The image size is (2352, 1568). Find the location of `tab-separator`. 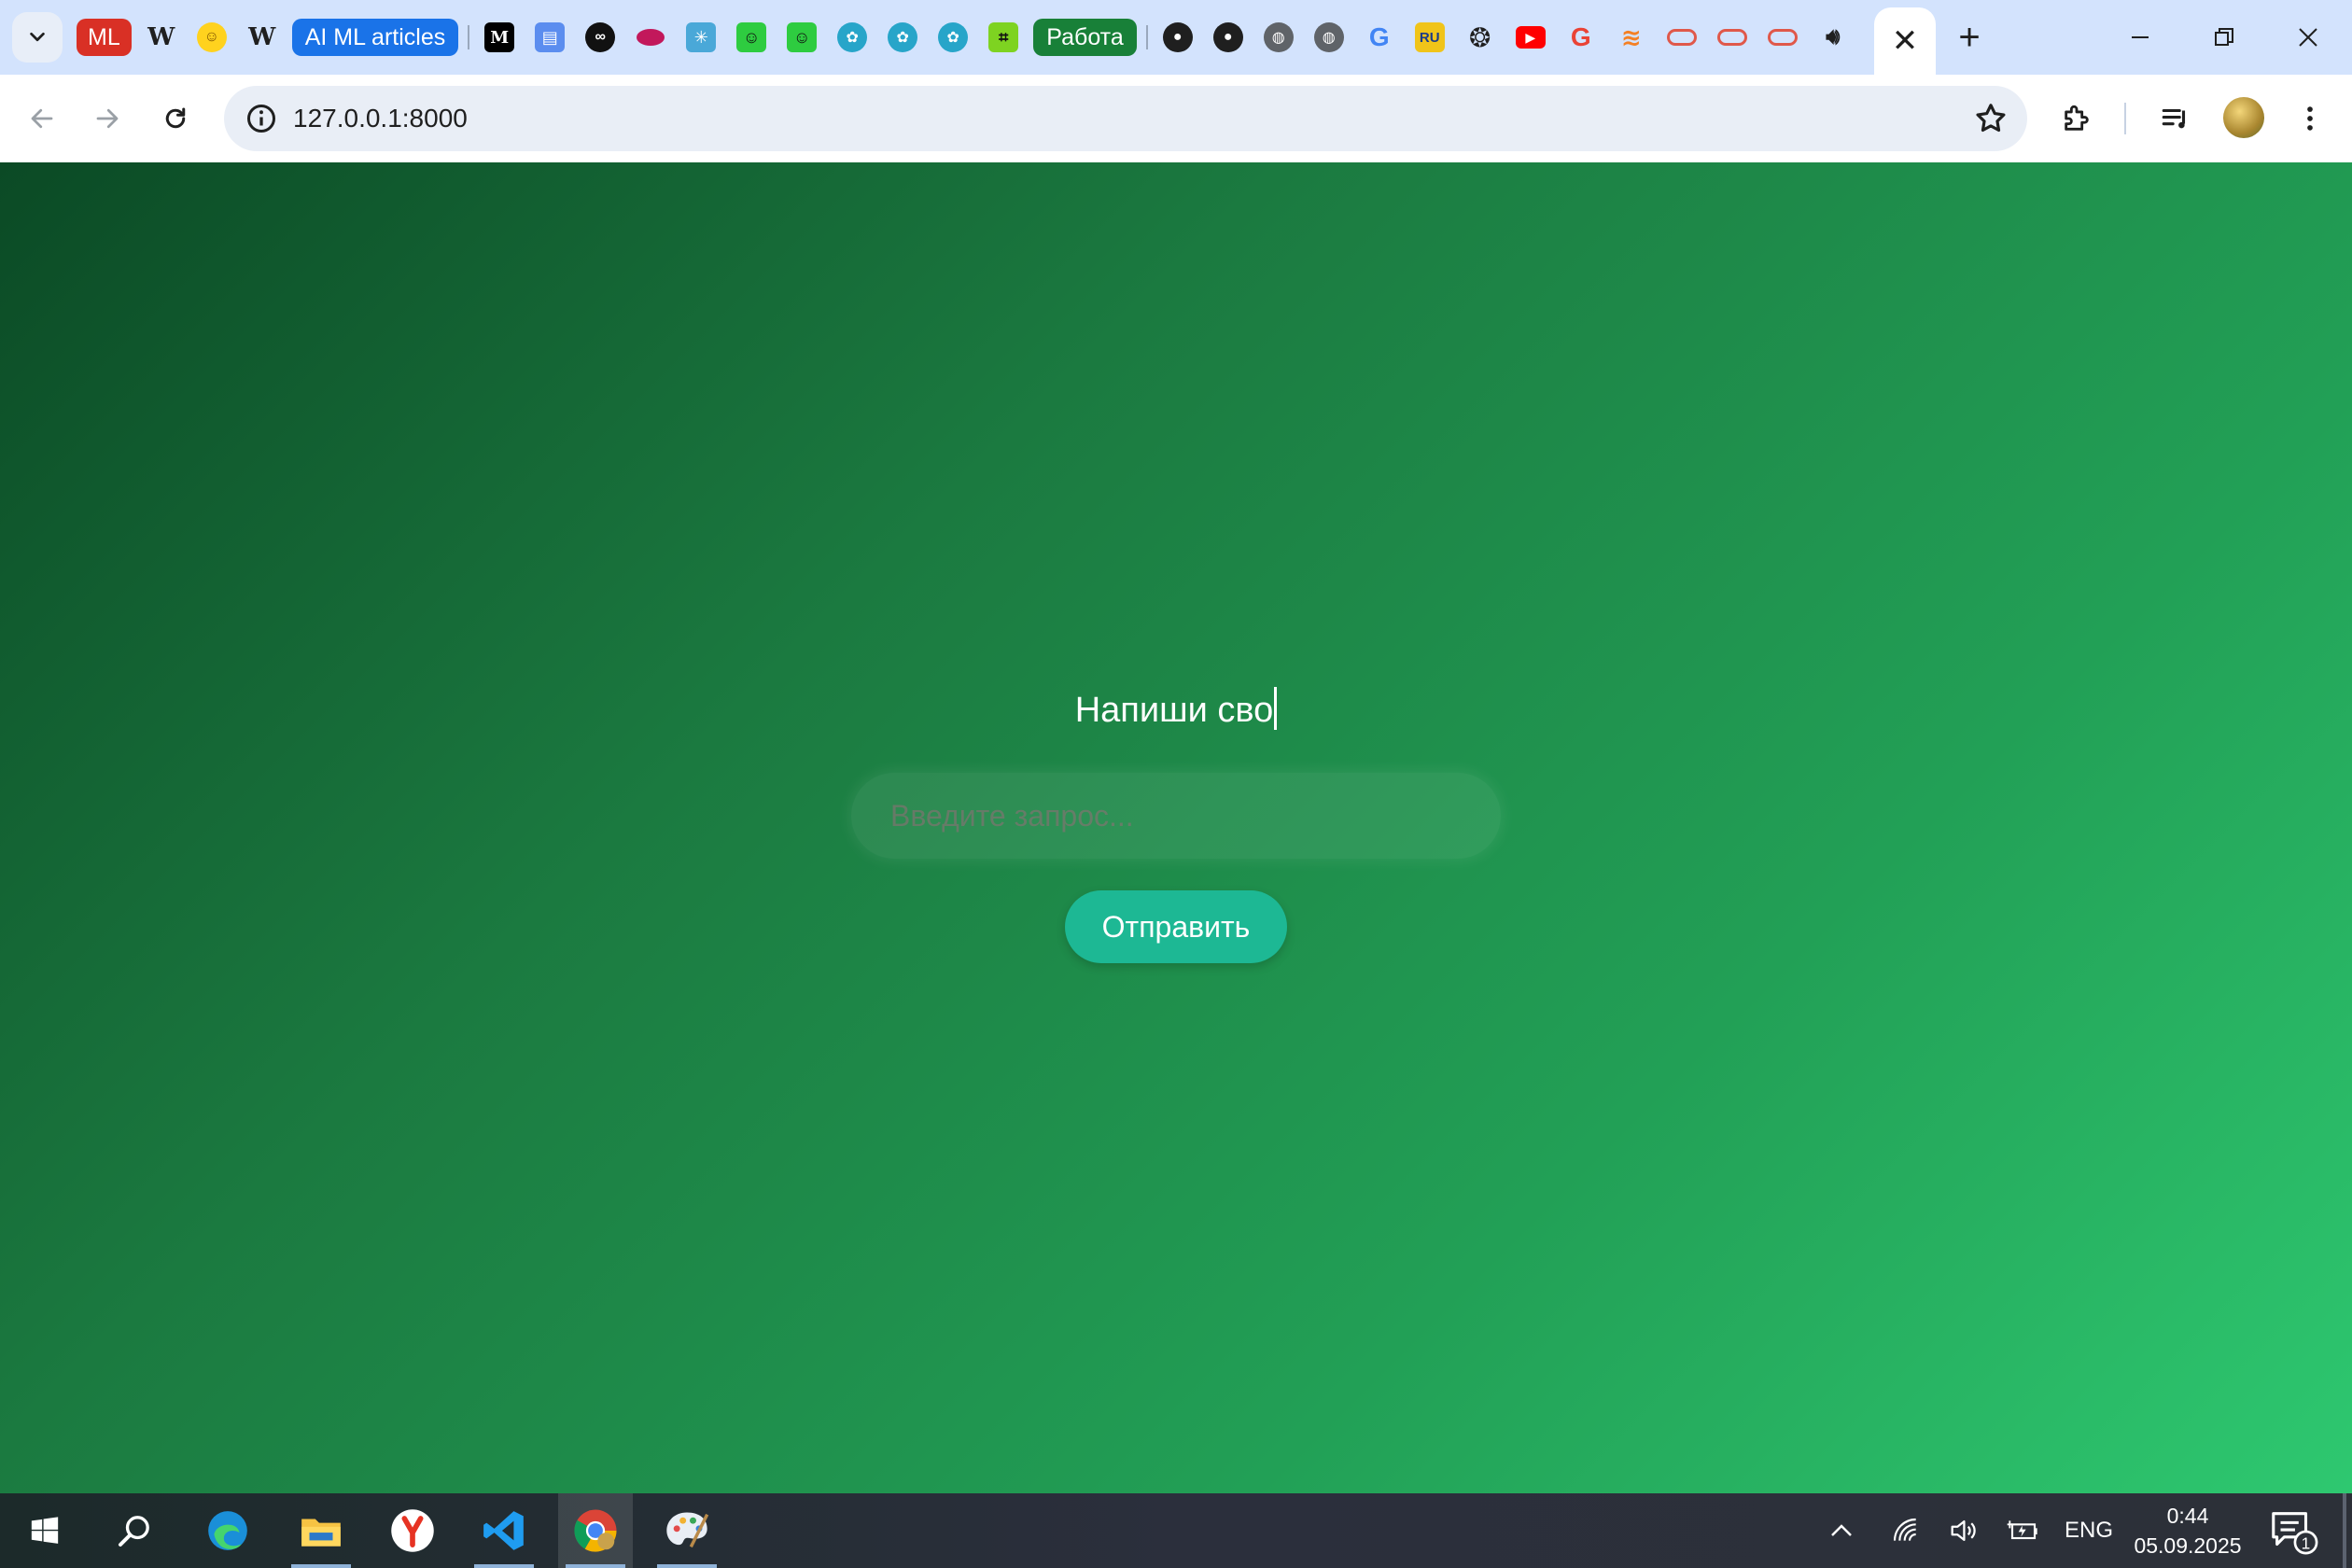

tab-separator is located at coordinates (469, 37).